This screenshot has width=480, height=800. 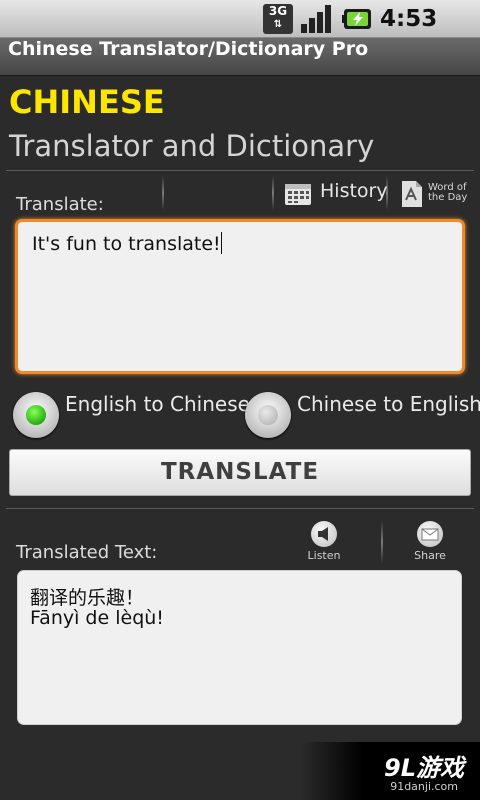 I want to click on translate-input-value: It's fun to translate!, so click(x=126, y=244).